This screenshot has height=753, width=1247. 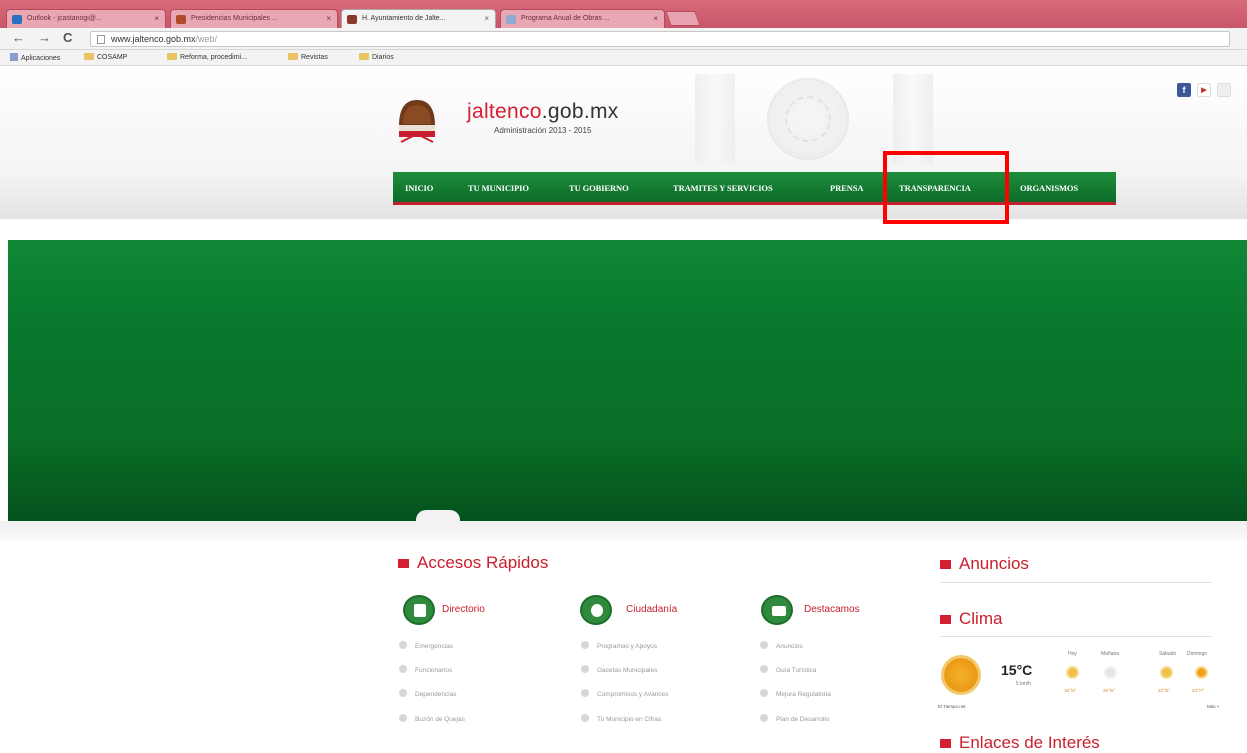 I want to click on quick-link-label: Plan de Desarrollo, so click(x=803, y=719).